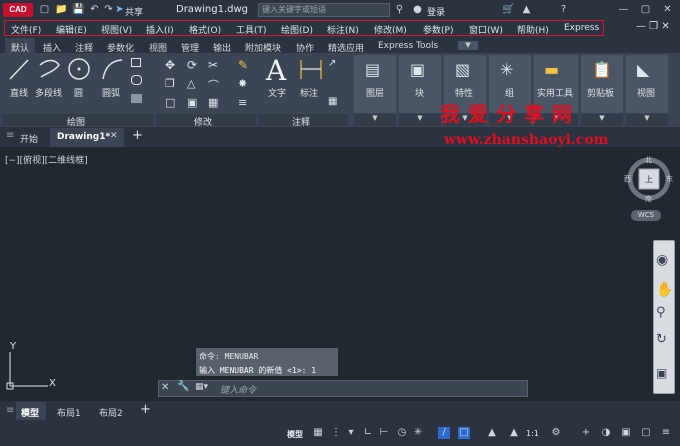  I want to click on app-logo: CAD, so click(18, 10).